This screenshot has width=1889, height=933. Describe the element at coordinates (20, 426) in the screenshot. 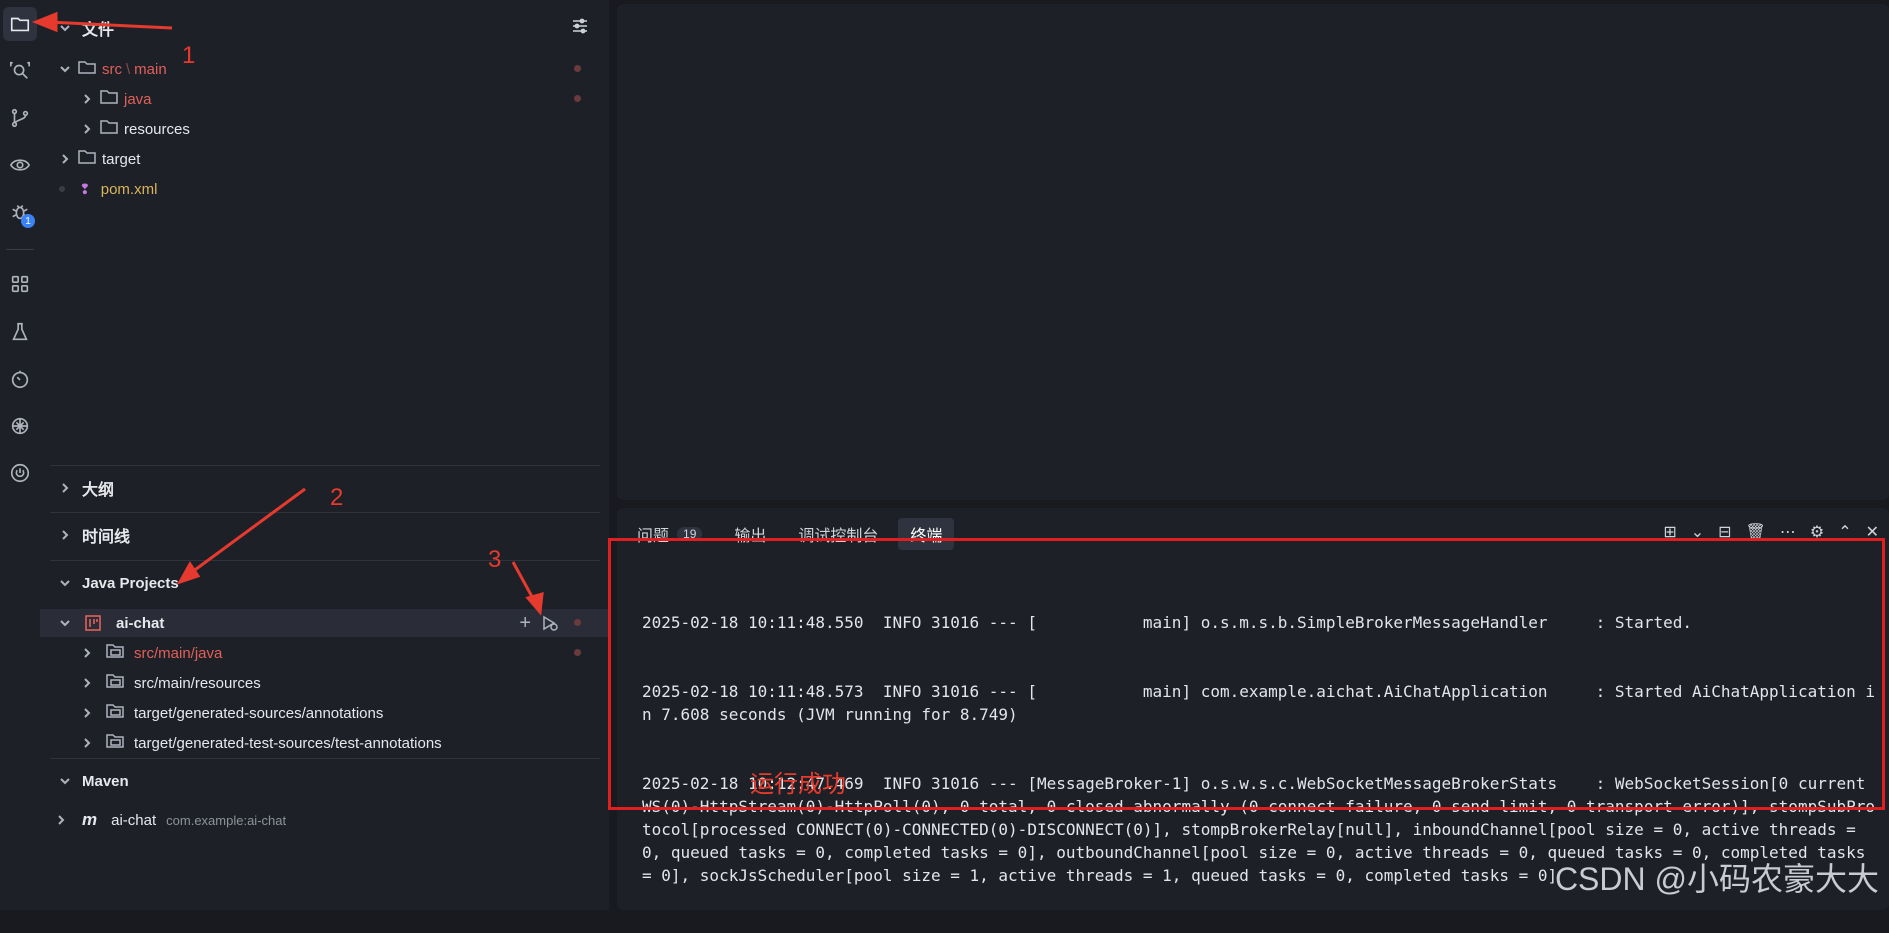

I see `ai-icon` at that location.